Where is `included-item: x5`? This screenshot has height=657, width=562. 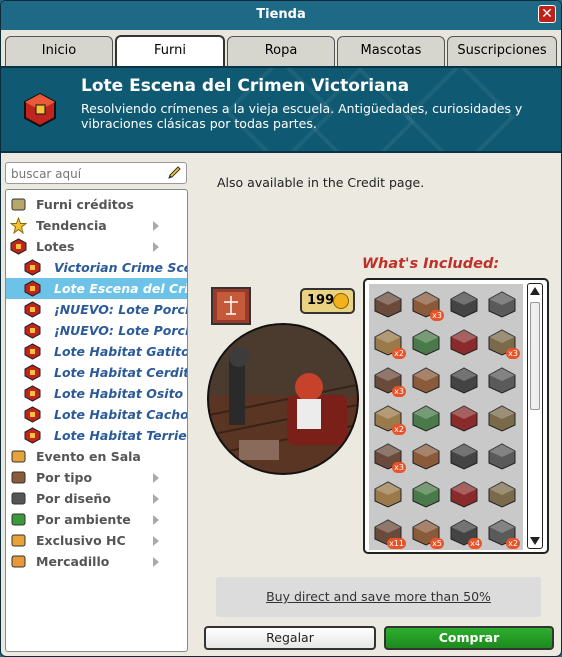 included-item: x5 is located at coordinates (426, 531).